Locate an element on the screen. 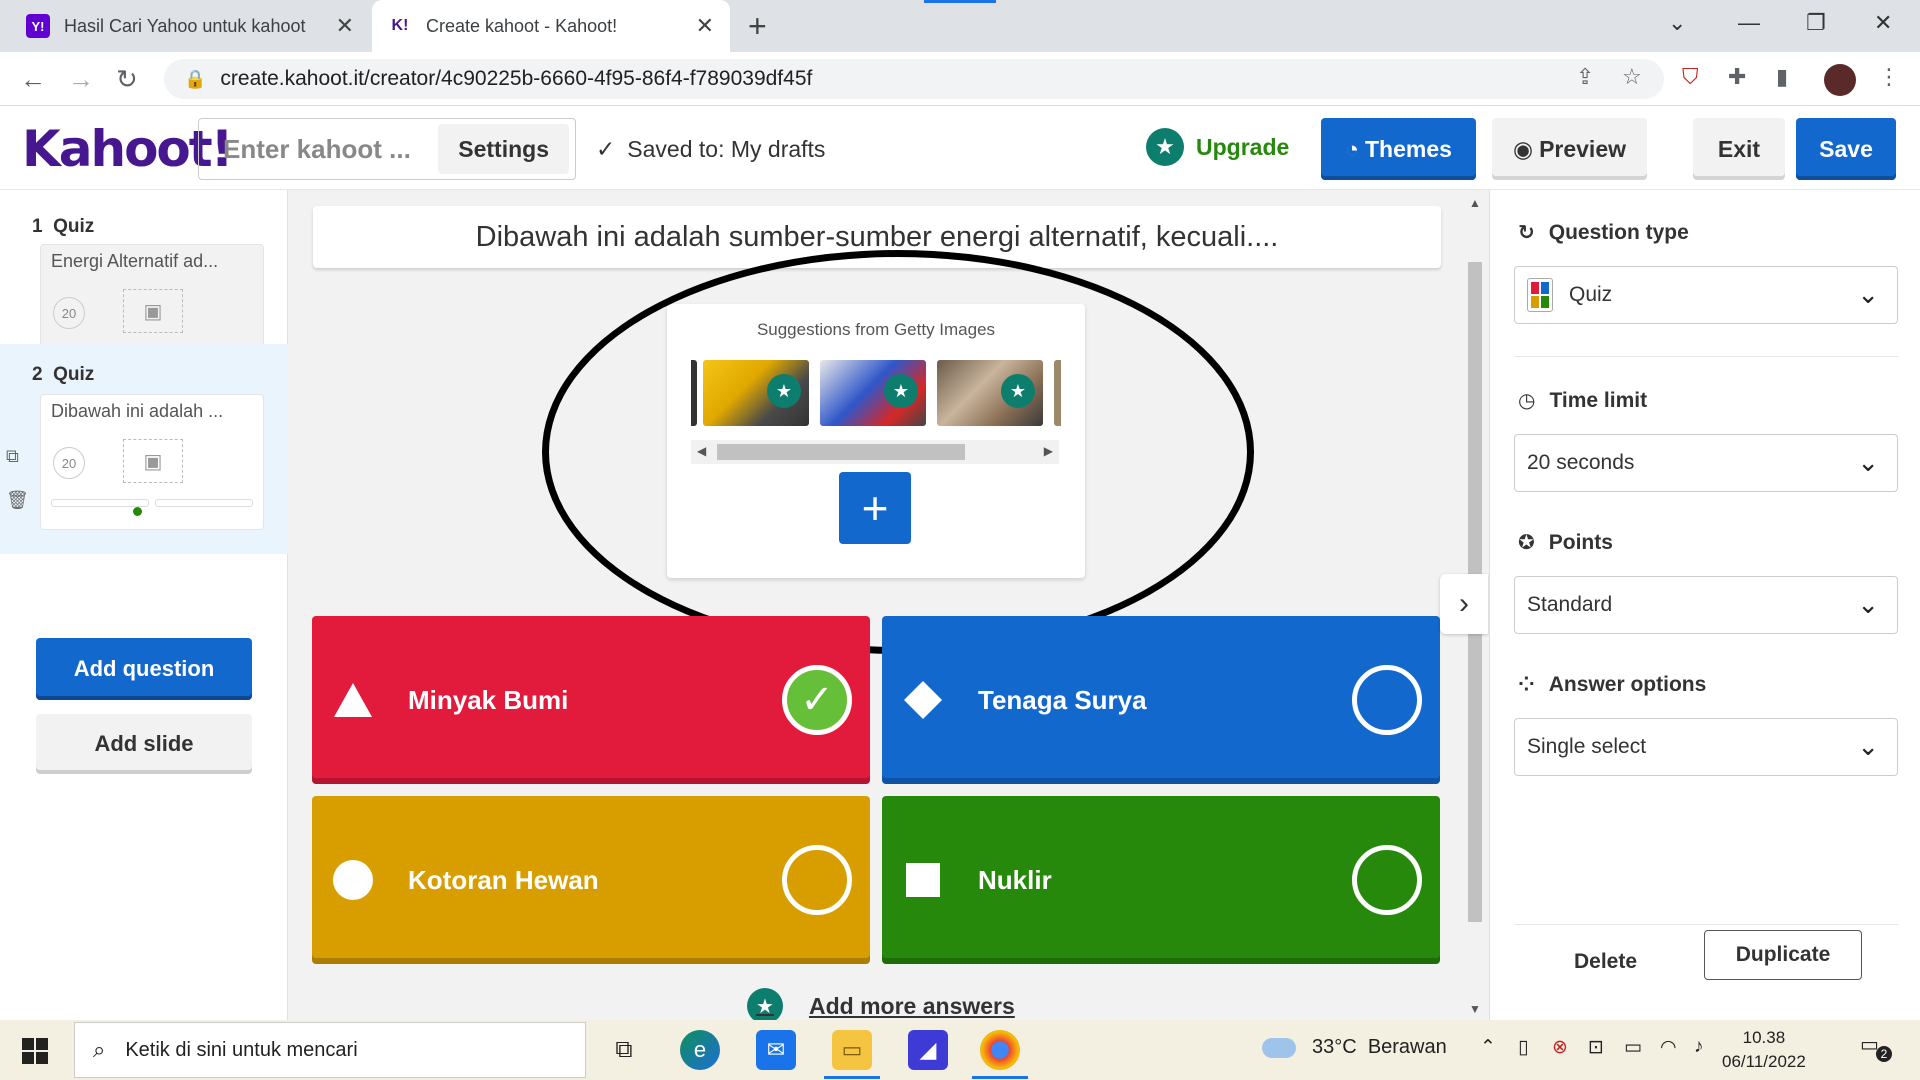 This screenshot has width=1920, height=1080. slide-item-2: 2 Quiz Dibawah ini adalah ... 20 ▣ ⧉ 🗑 is located at coordinates (144, 449).